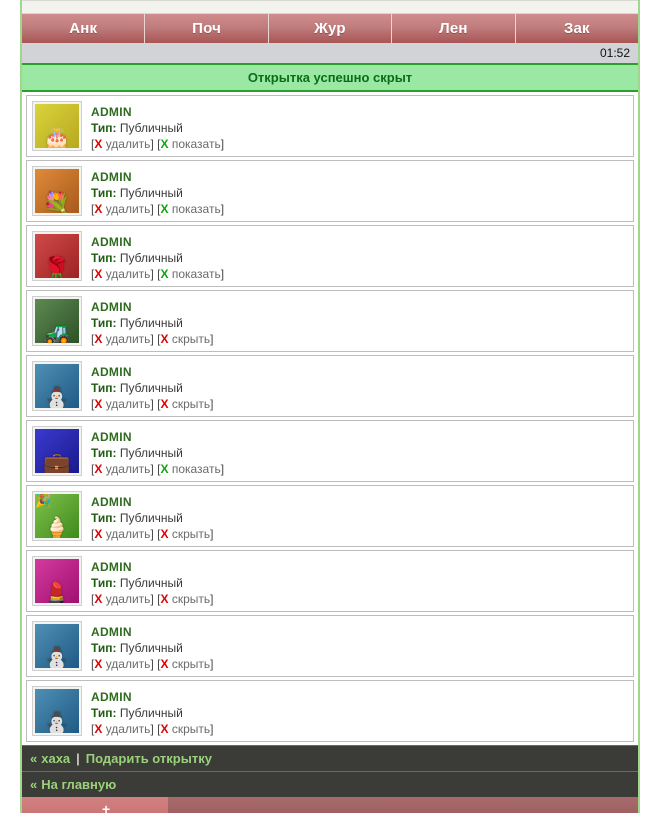  I want to click on card-thumb-briefcase: 💼, so click(57, 451).